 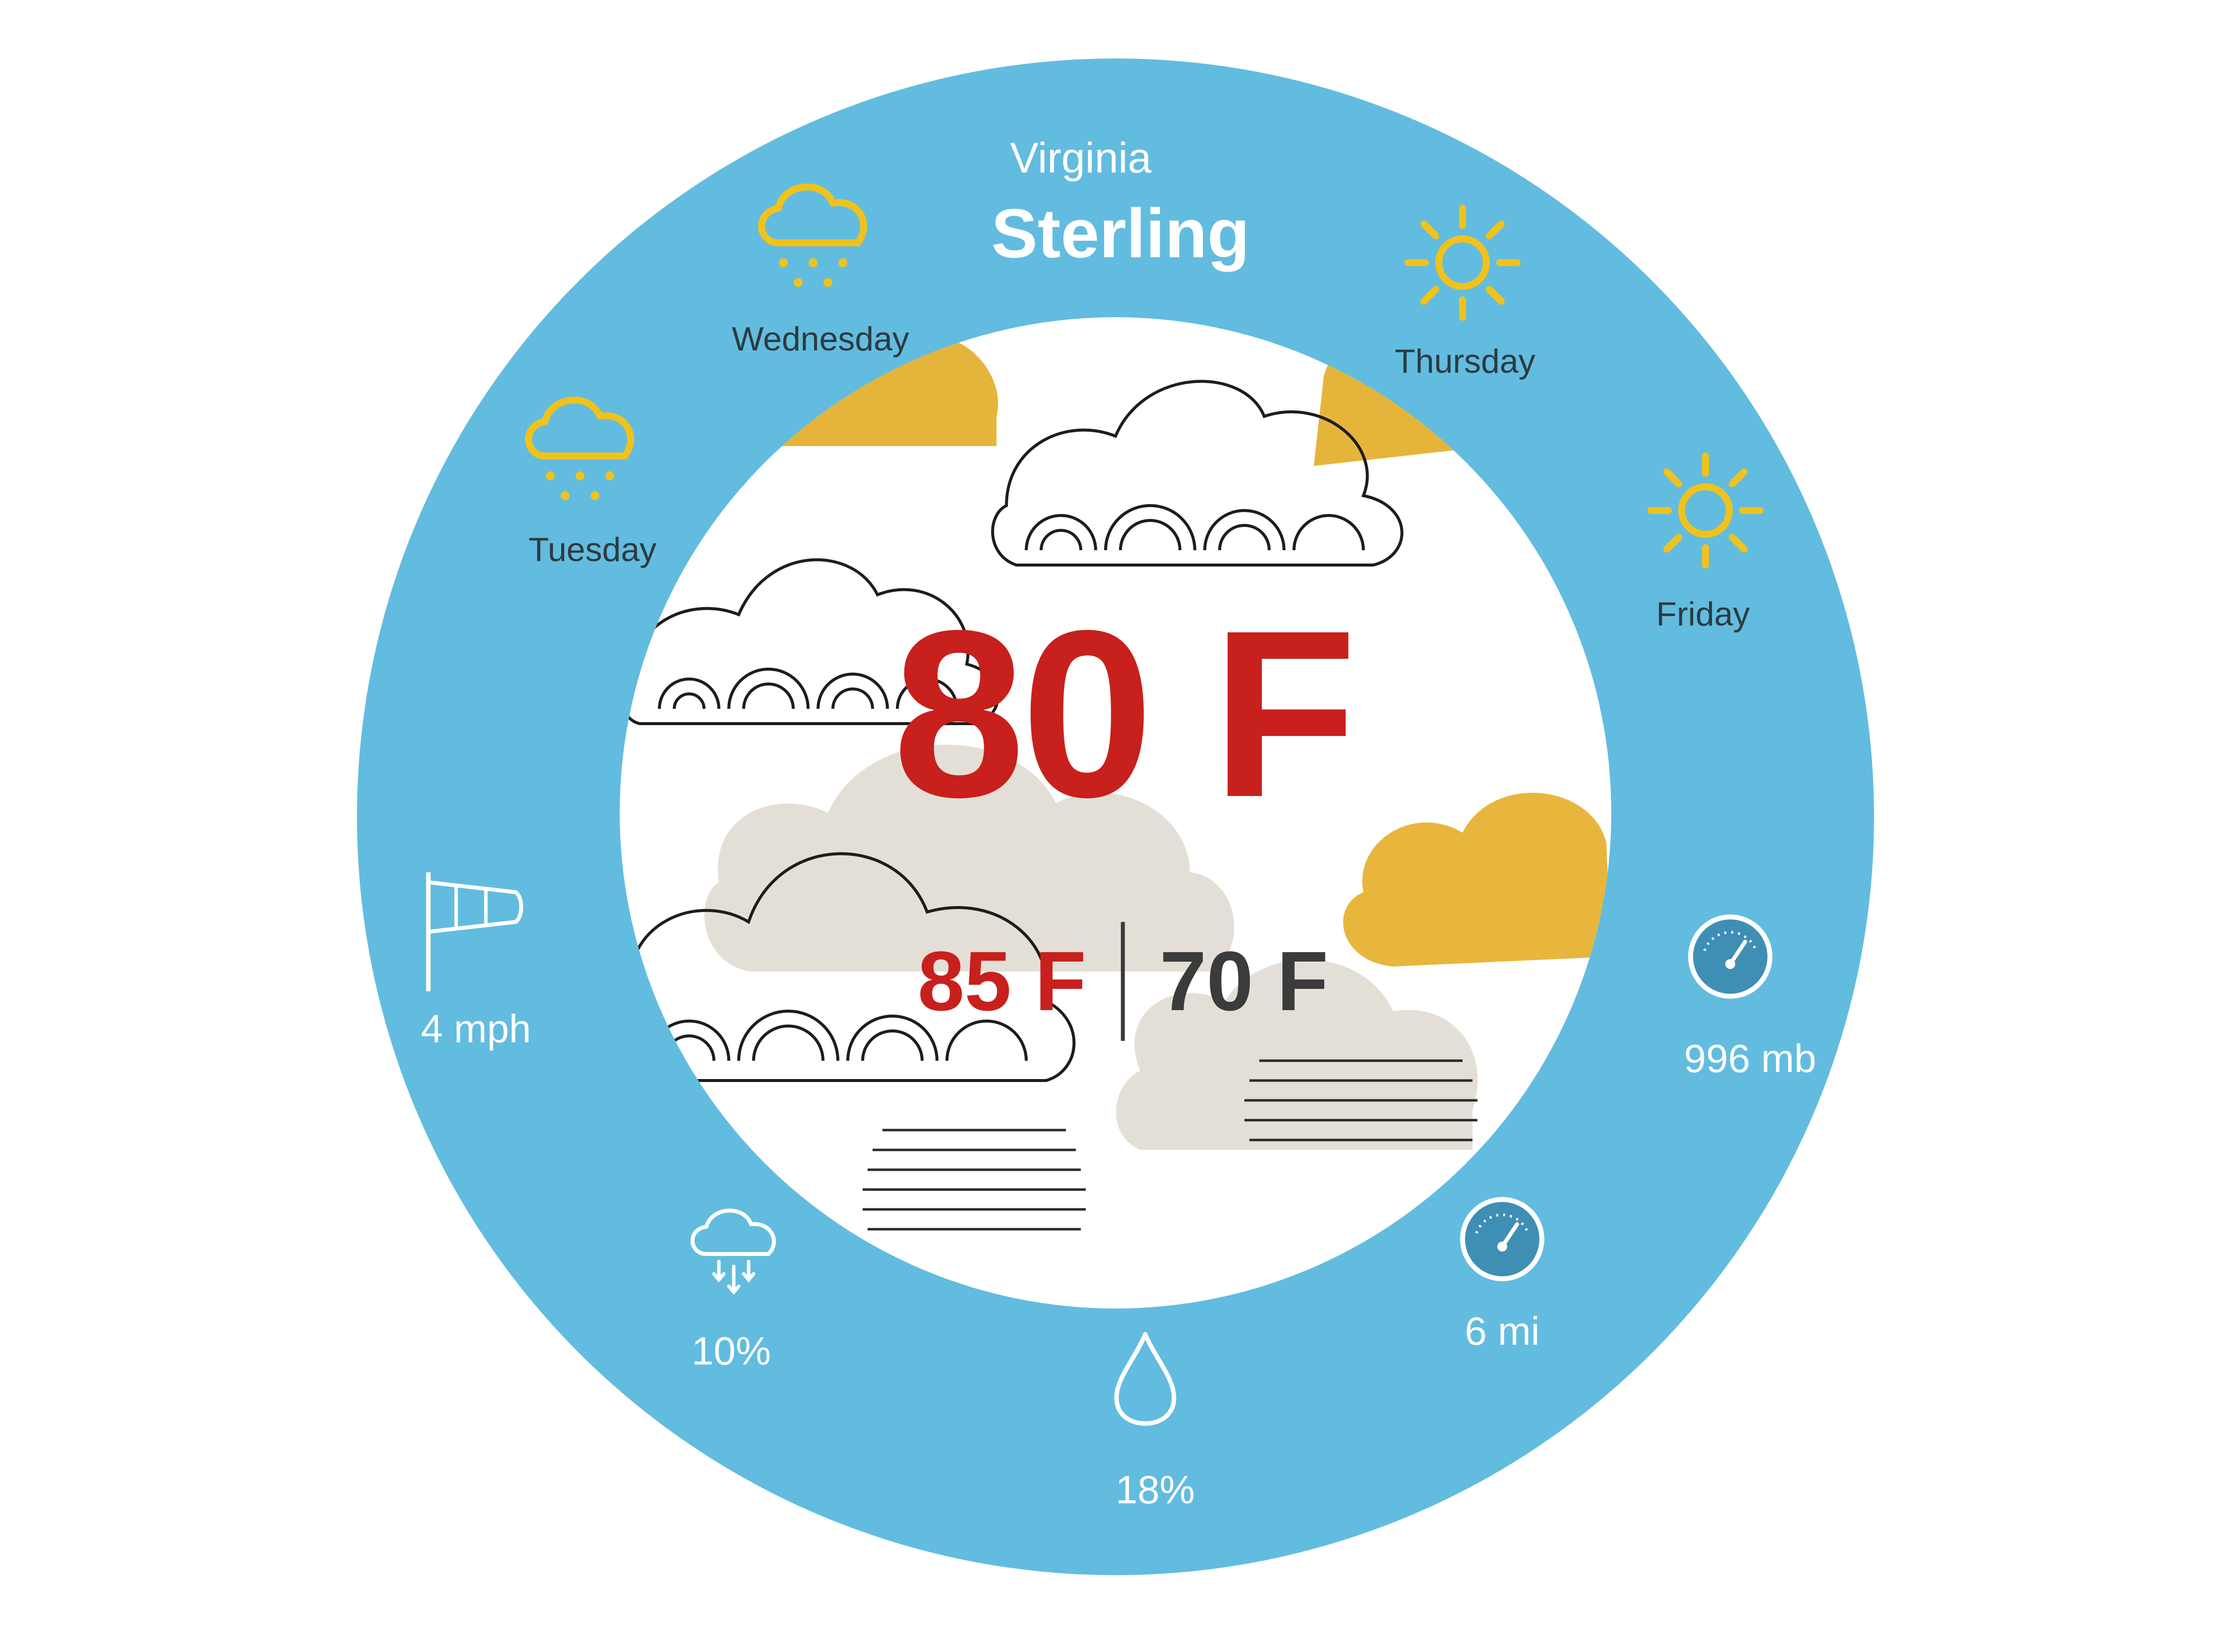 What do you see at coordinates (733, 1249) in the screenshot?
I see `precipitation-cloud-icon` at bounding box center [733, 1249].